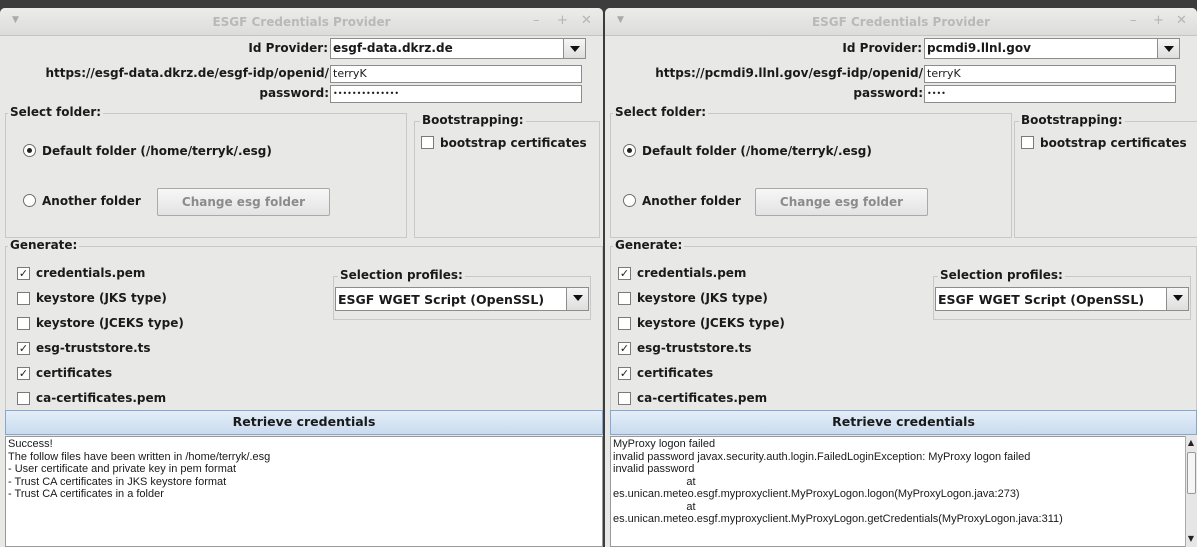 The height and width of the screenshot is (547, 1197). I want to click on password-field: ••••••••••••••, so click(456, 94).